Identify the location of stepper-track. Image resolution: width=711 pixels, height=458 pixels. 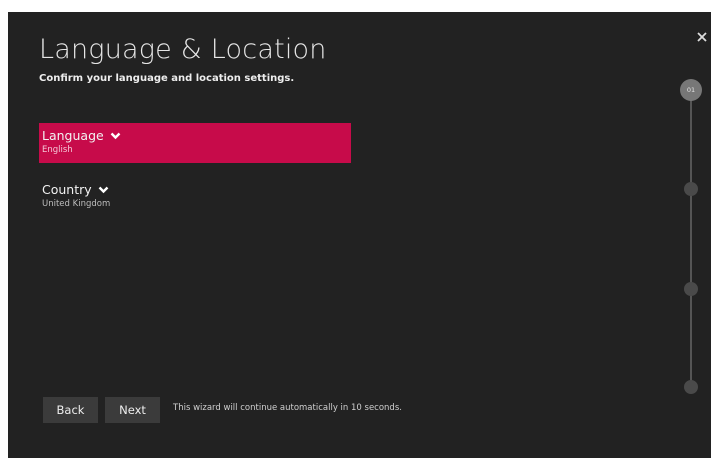
(691, 240).